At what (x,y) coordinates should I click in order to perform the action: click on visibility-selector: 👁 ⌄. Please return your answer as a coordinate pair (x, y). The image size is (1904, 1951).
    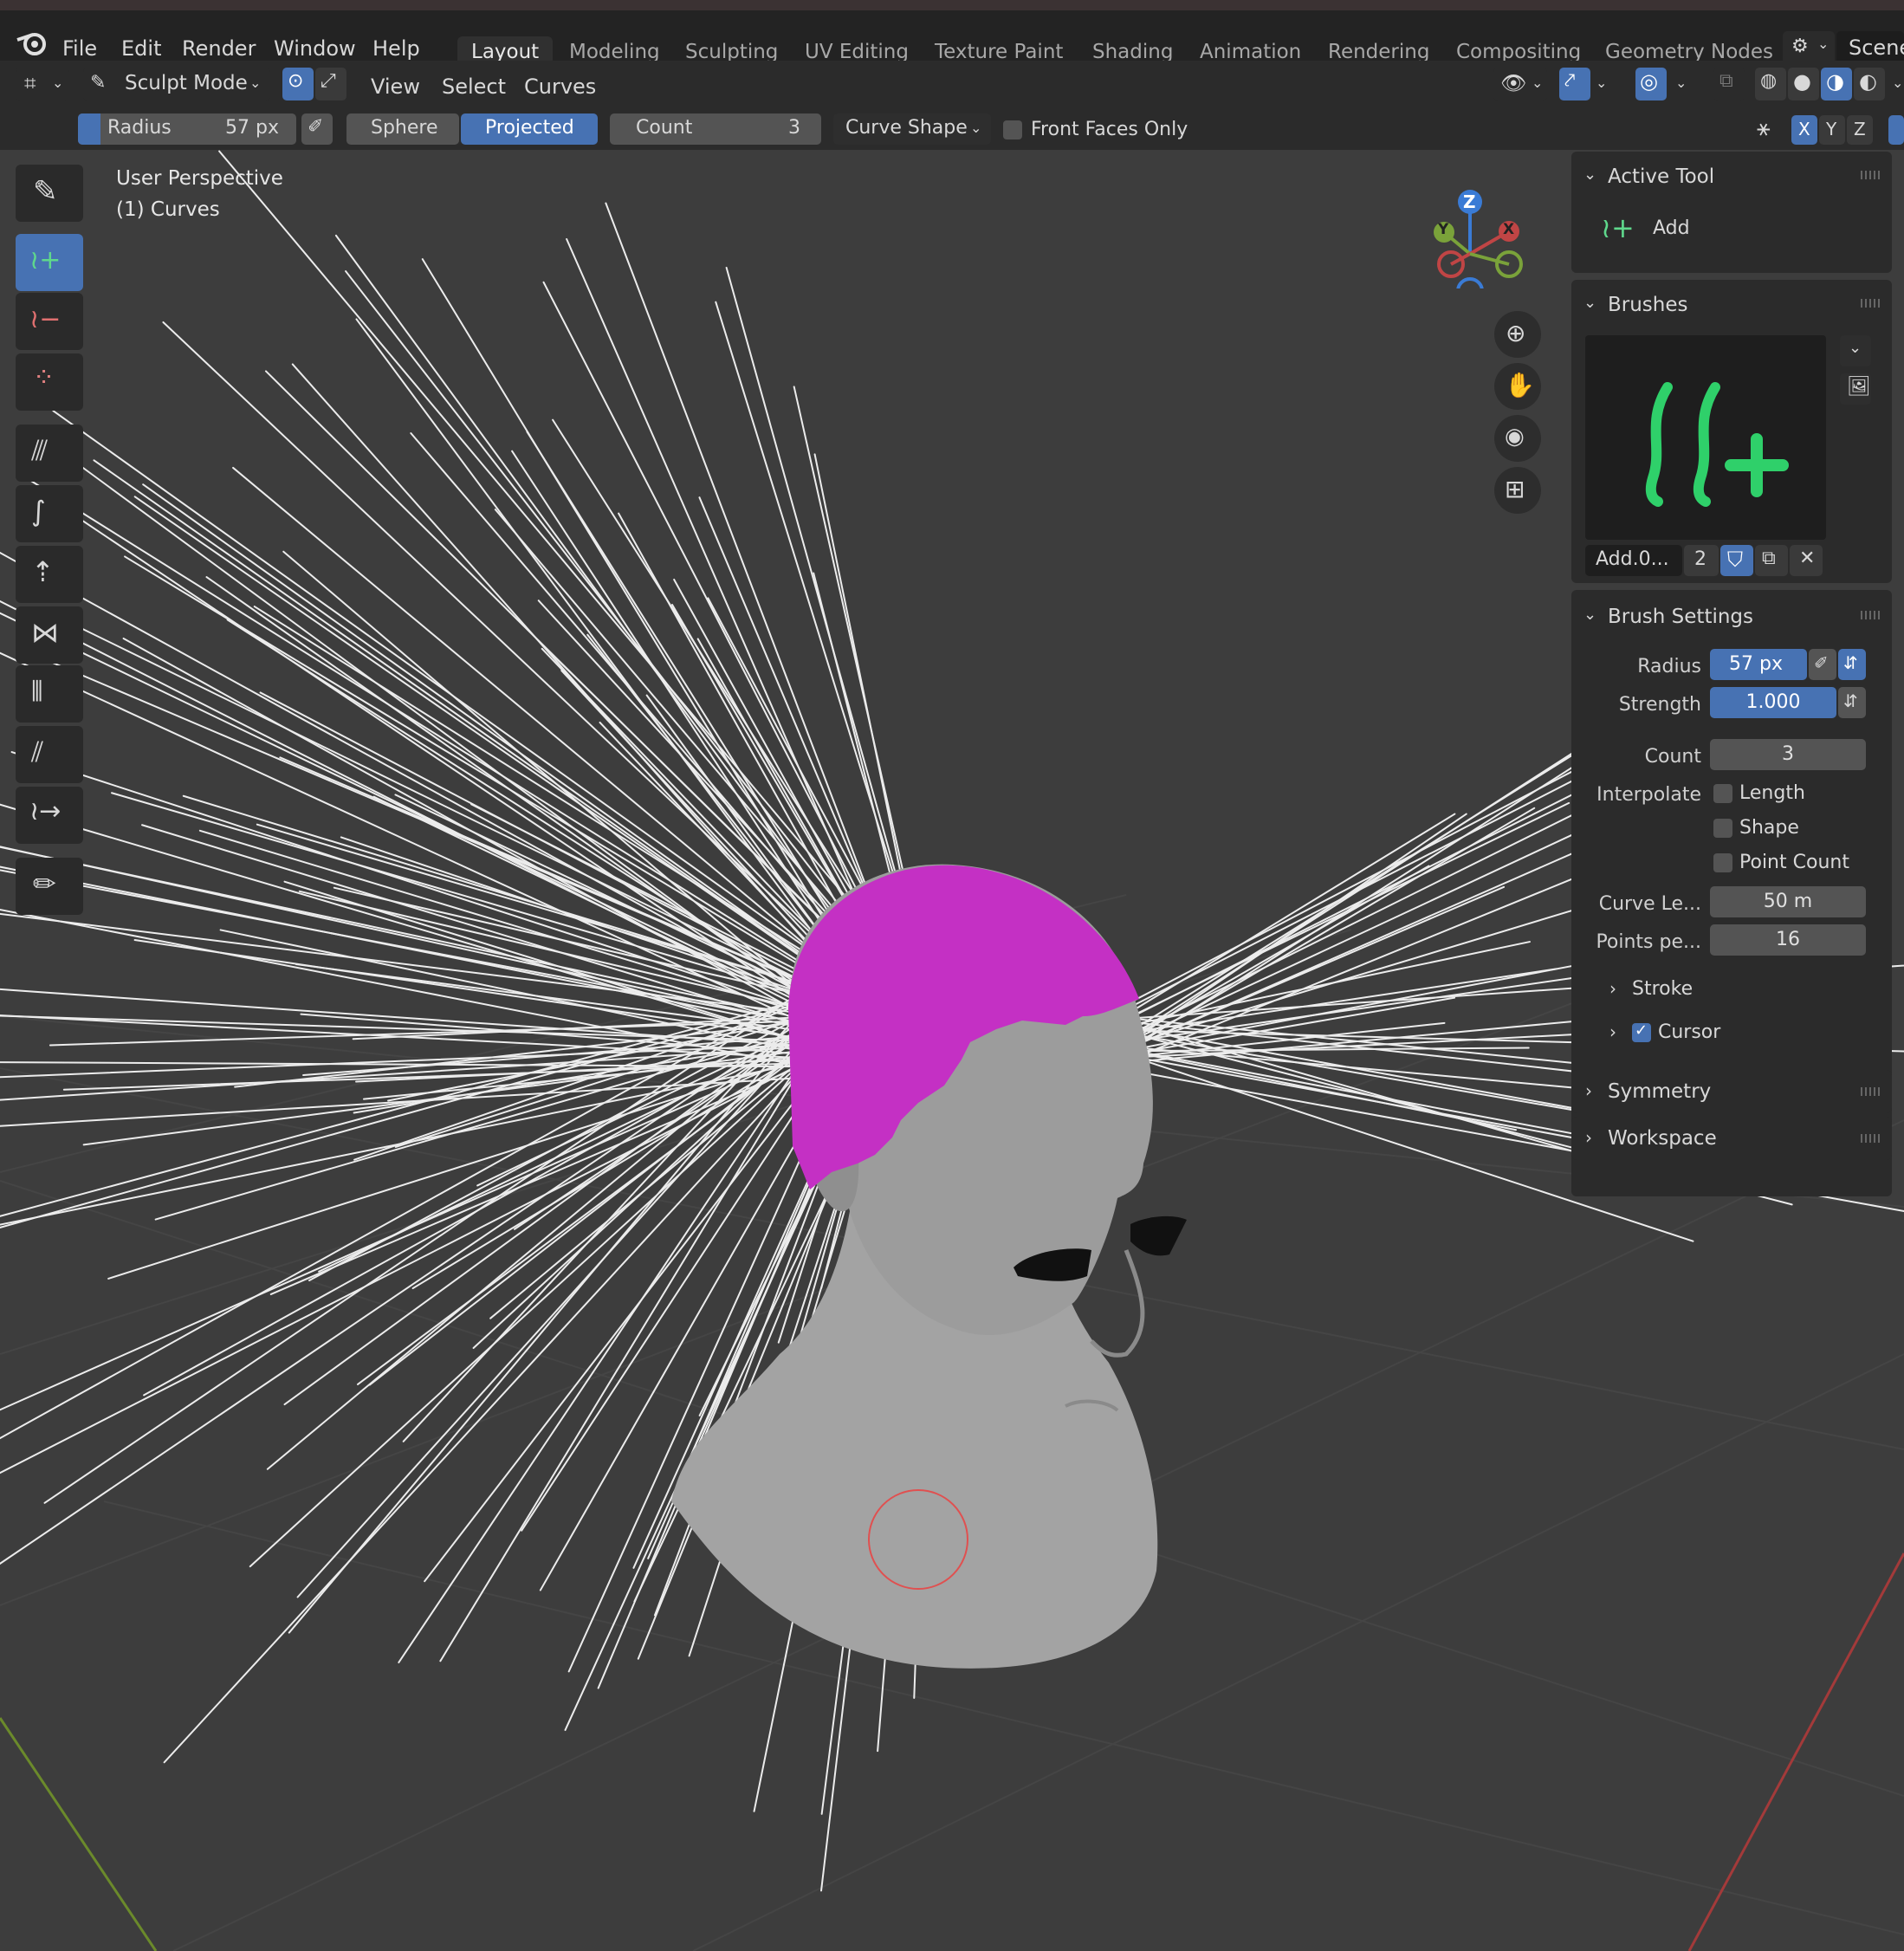
    Looking at the image, I should click on (1520, 84).